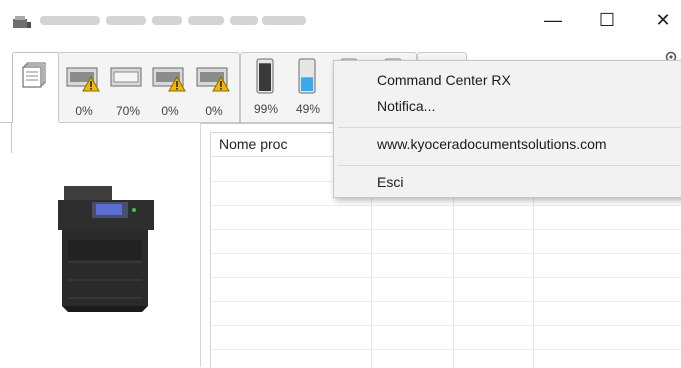  I want to click on toner-cyan: 49%, so click(308, 87).